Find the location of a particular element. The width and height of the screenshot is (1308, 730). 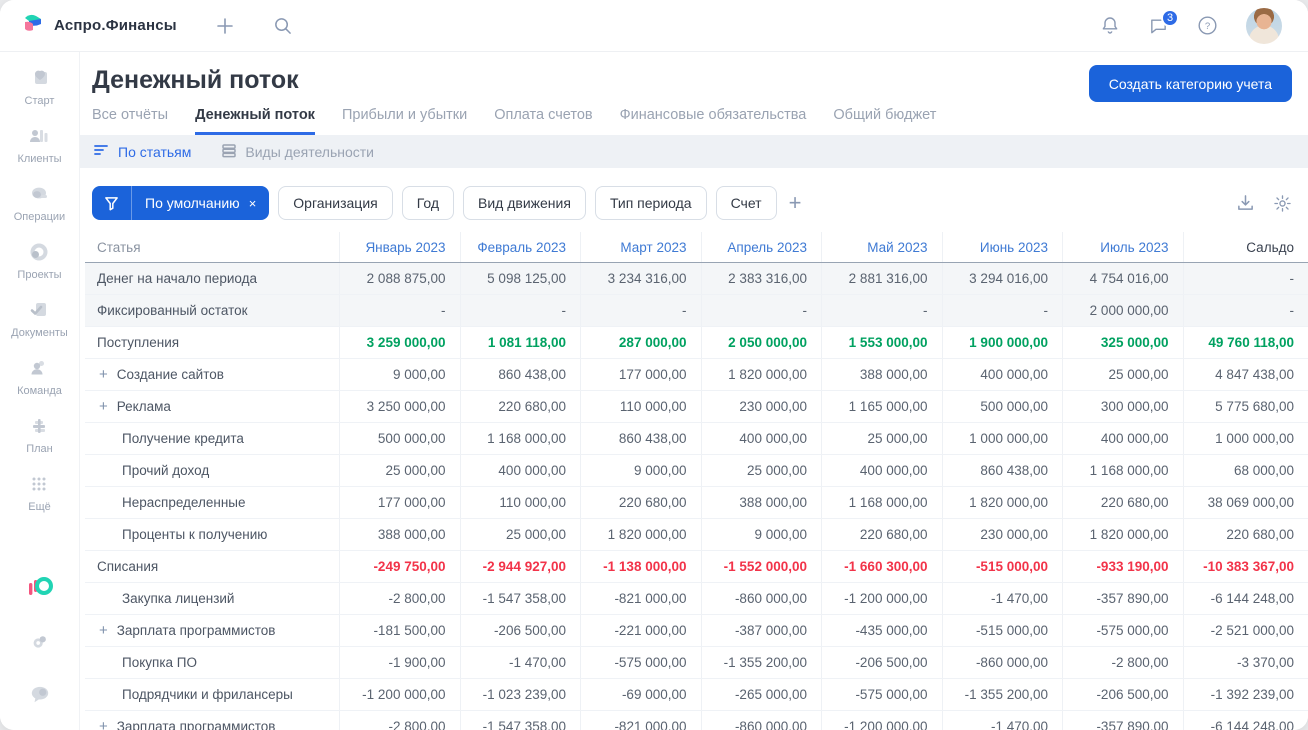

row-value-cell: -1 200 000,00 is located at coordinates (400, 694).